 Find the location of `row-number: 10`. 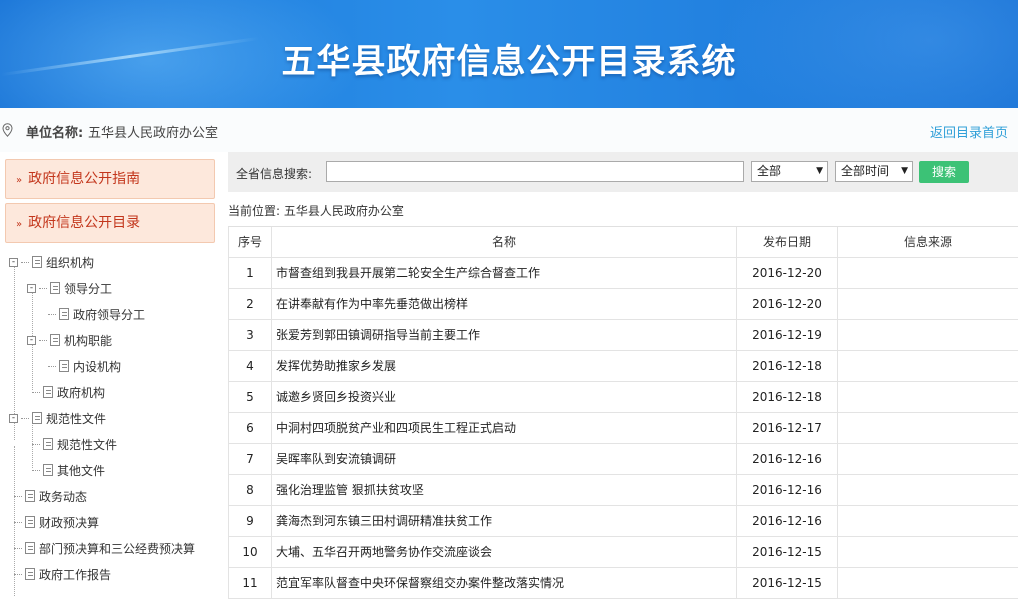

row-number: 10 is located at coordinates (249, 552).